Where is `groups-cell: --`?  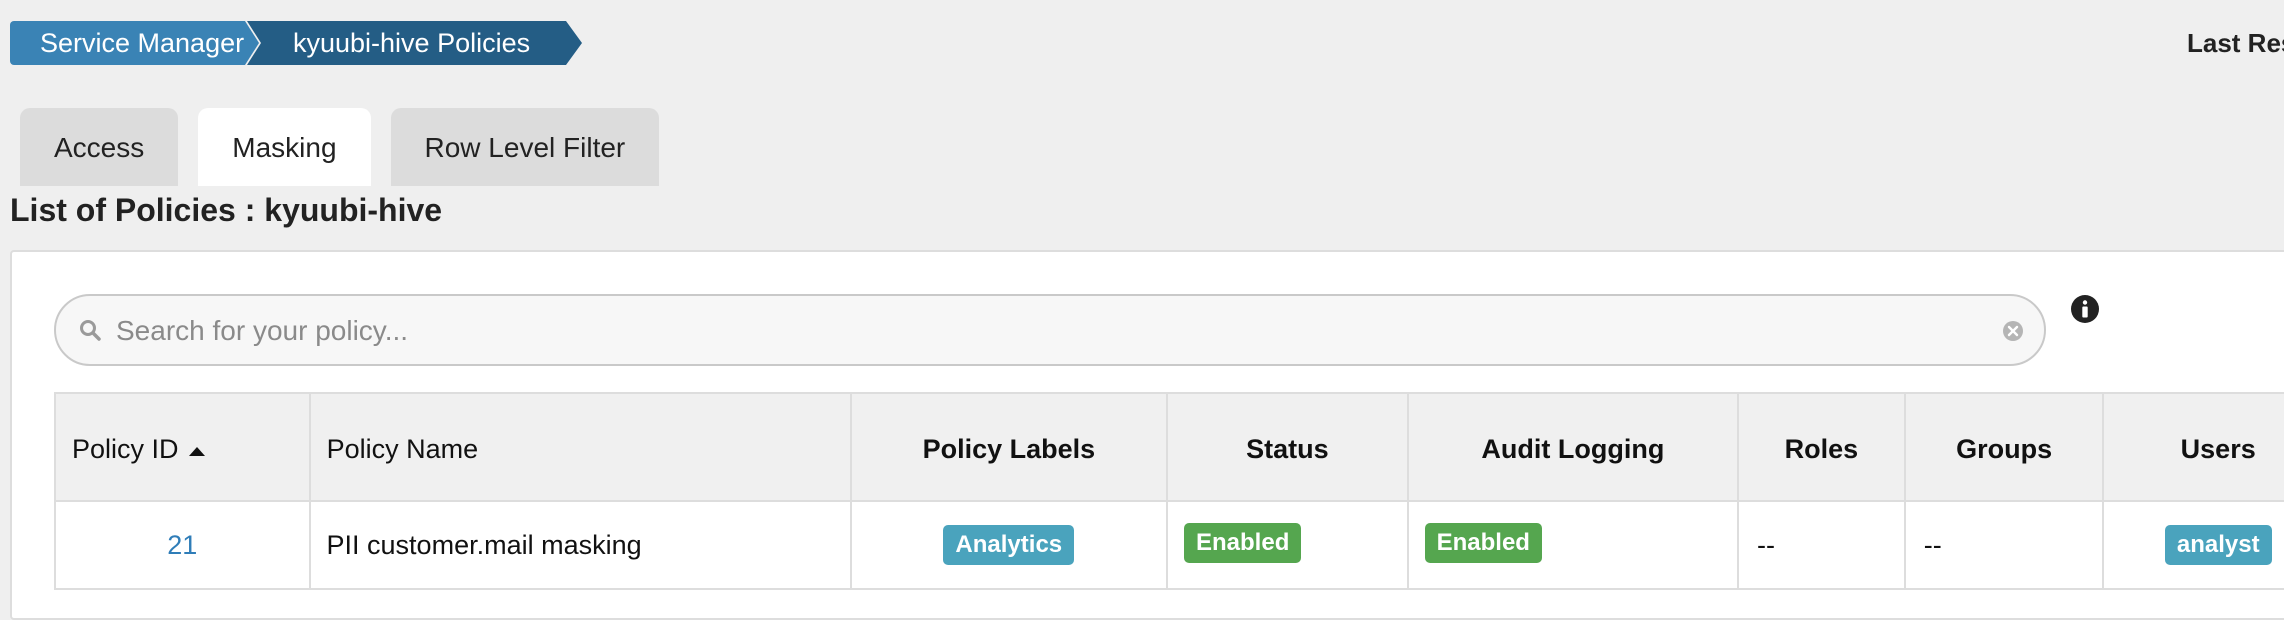
groups-cell: -- is located at coordinates (2005, 545).